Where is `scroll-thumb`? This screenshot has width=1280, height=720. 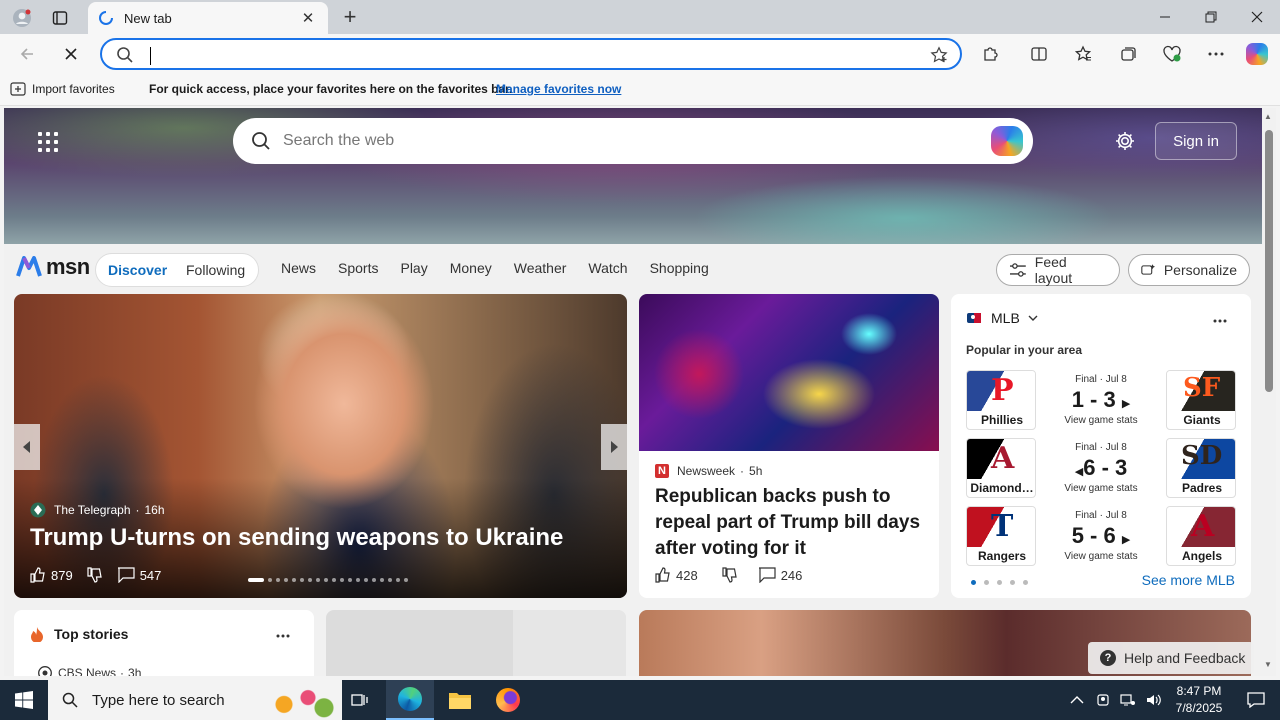 scroll-thumb is located at coordinates (1269, 261).